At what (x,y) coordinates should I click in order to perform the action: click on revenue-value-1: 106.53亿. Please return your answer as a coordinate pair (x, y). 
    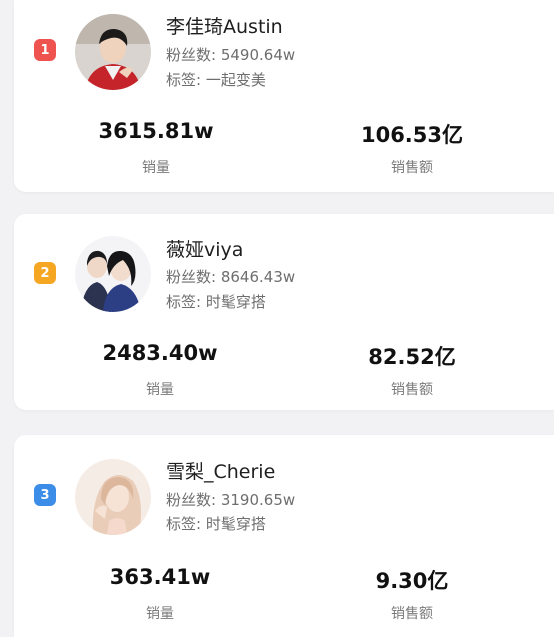
    Looking at the image, I should click on (412, 135).